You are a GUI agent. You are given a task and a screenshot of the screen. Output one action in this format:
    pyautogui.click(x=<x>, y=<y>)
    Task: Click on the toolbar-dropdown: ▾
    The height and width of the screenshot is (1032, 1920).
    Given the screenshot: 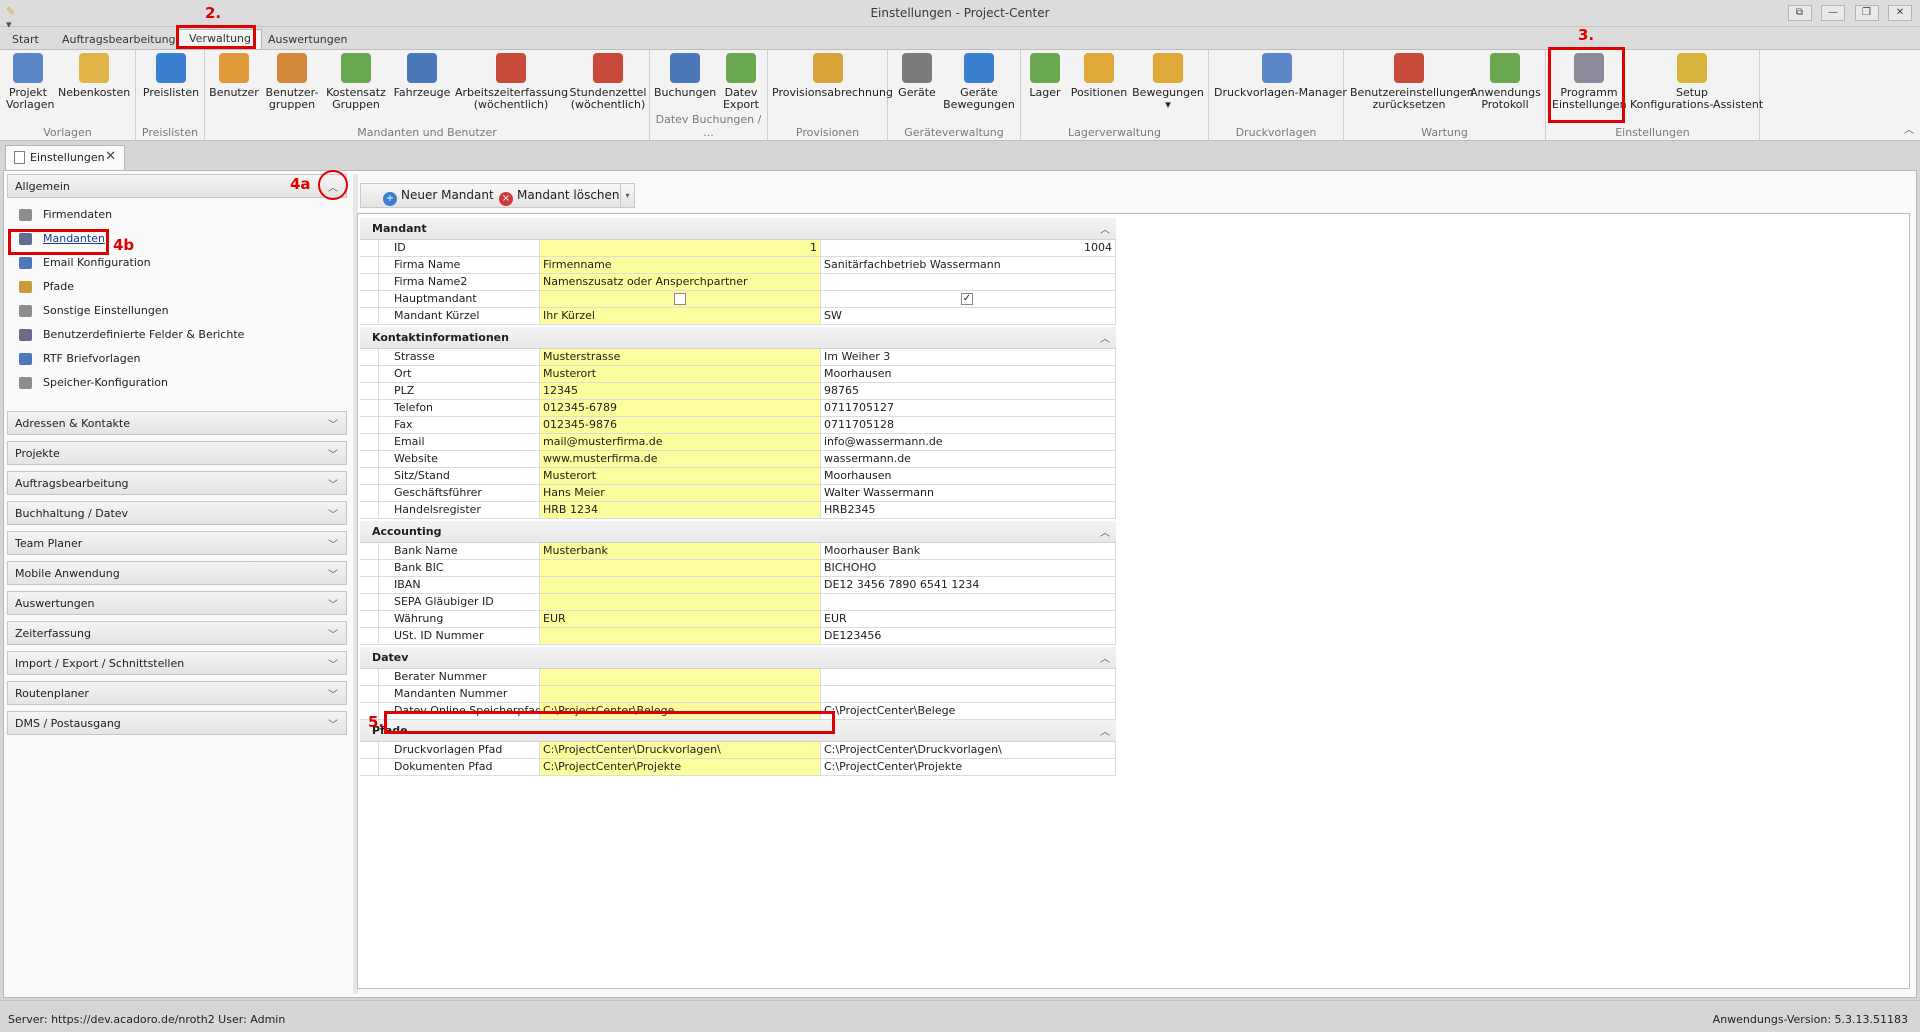 What is the action you would take?
    pyautogui.click(x=627, y=195)
    